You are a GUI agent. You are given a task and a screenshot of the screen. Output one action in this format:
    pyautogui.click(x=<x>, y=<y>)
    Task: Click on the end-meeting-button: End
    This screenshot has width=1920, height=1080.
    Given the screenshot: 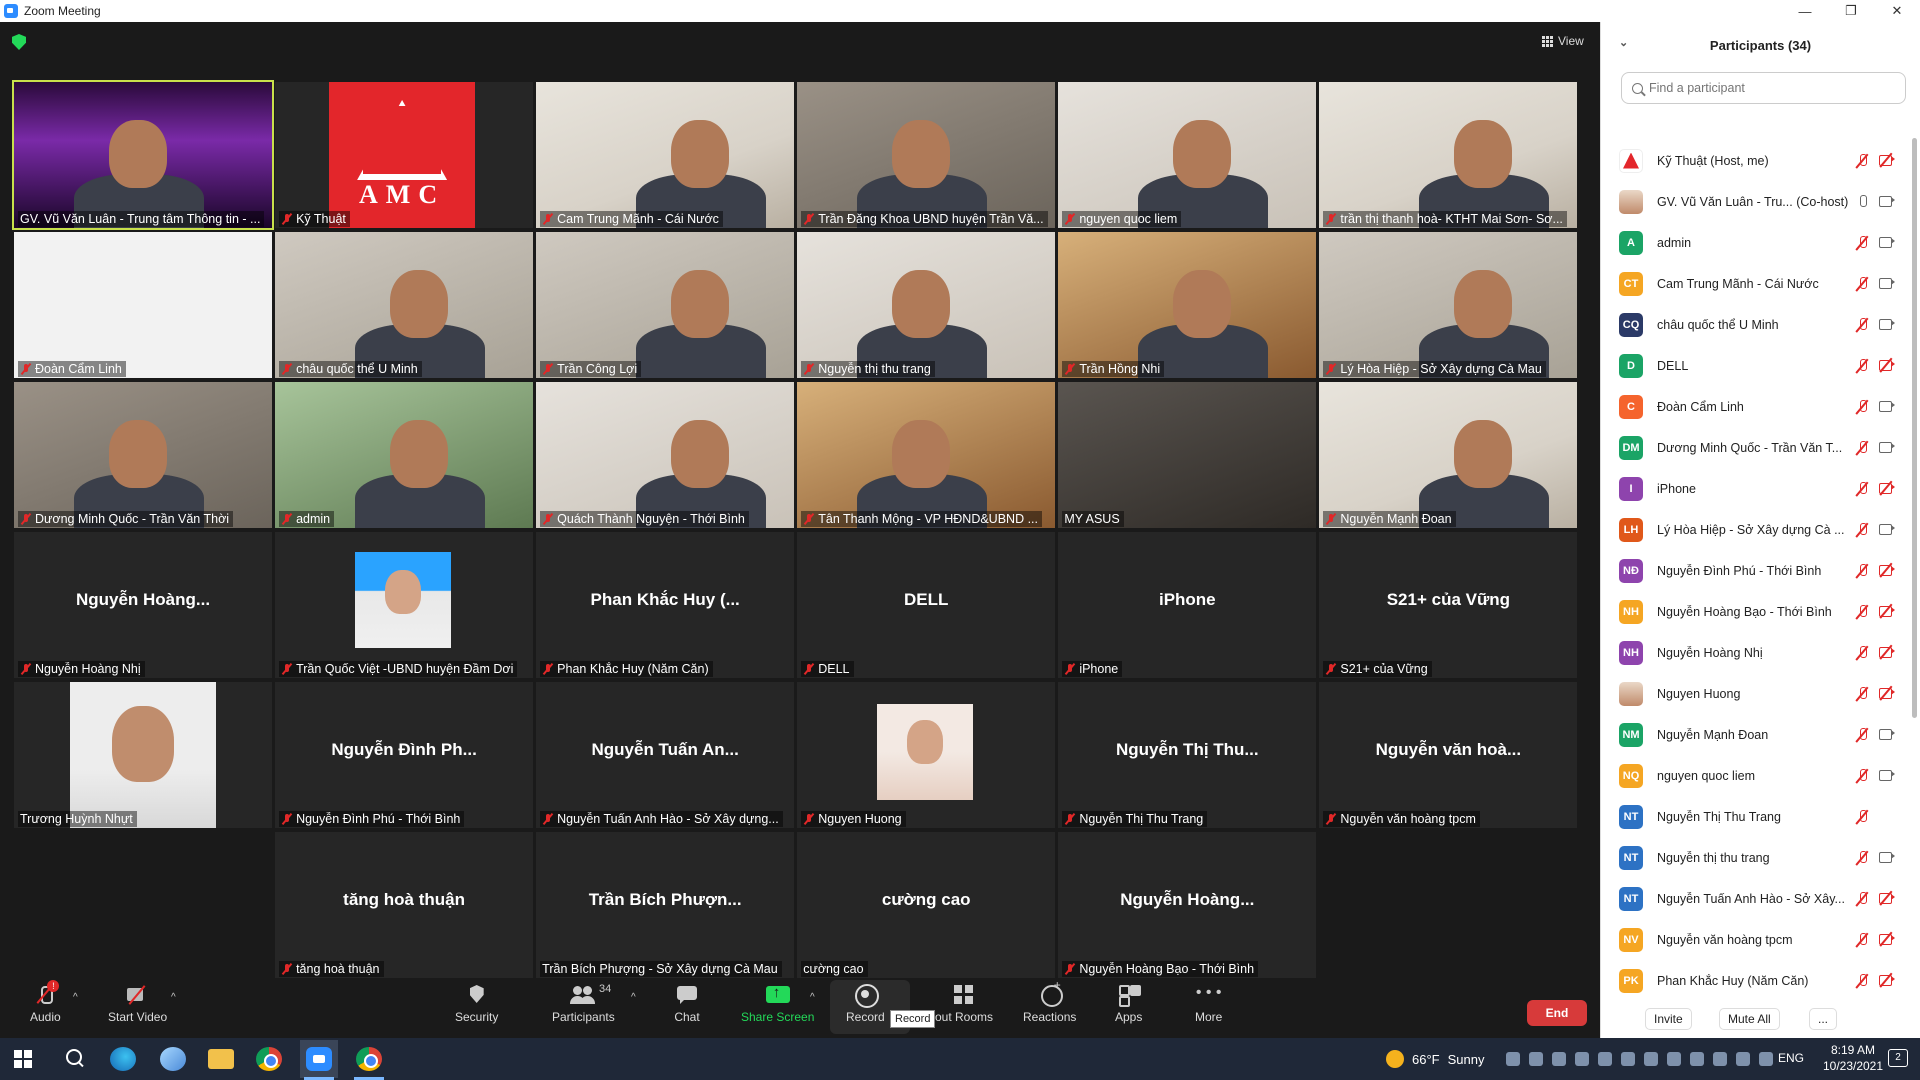 What is the action you would take?
    pyautogui.click(x=1557, y=1013)
    